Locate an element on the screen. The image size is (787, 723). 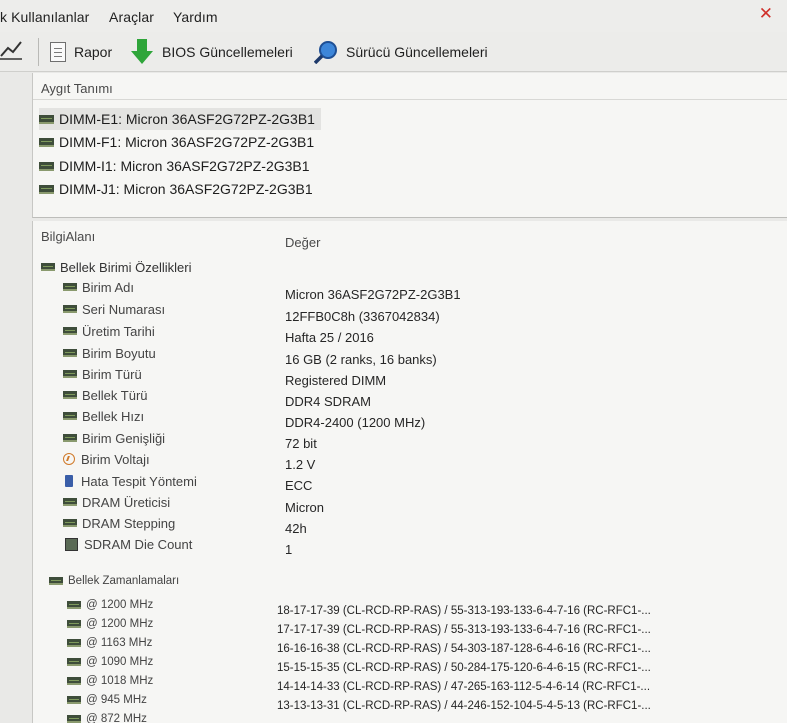
value-column-header: Değer is located at coordinates (302, 242).